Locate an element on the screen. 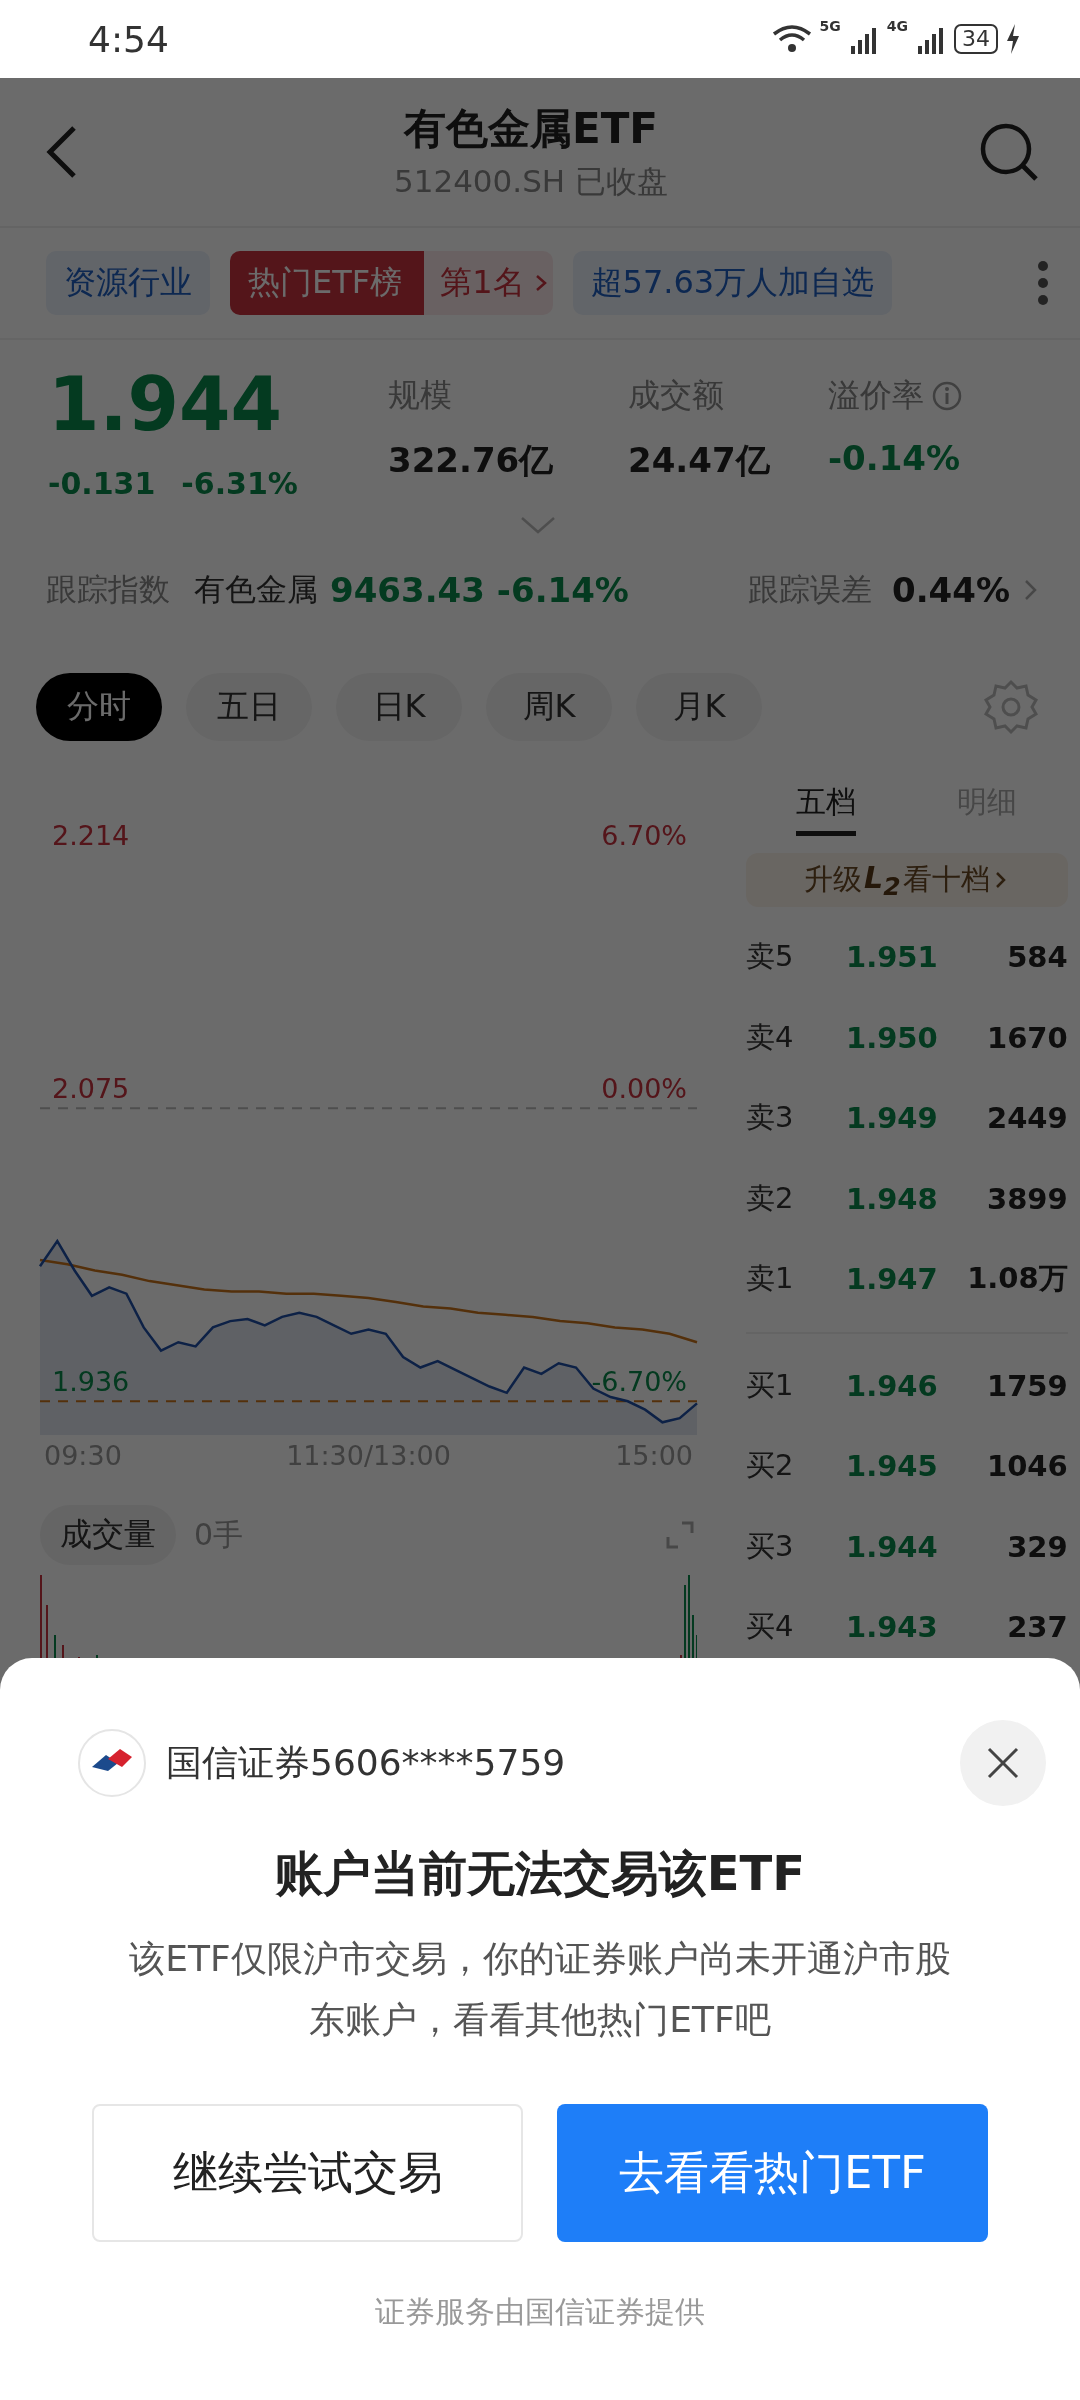  volume-tab: 成交量 is located at coordinates (108, 1535).